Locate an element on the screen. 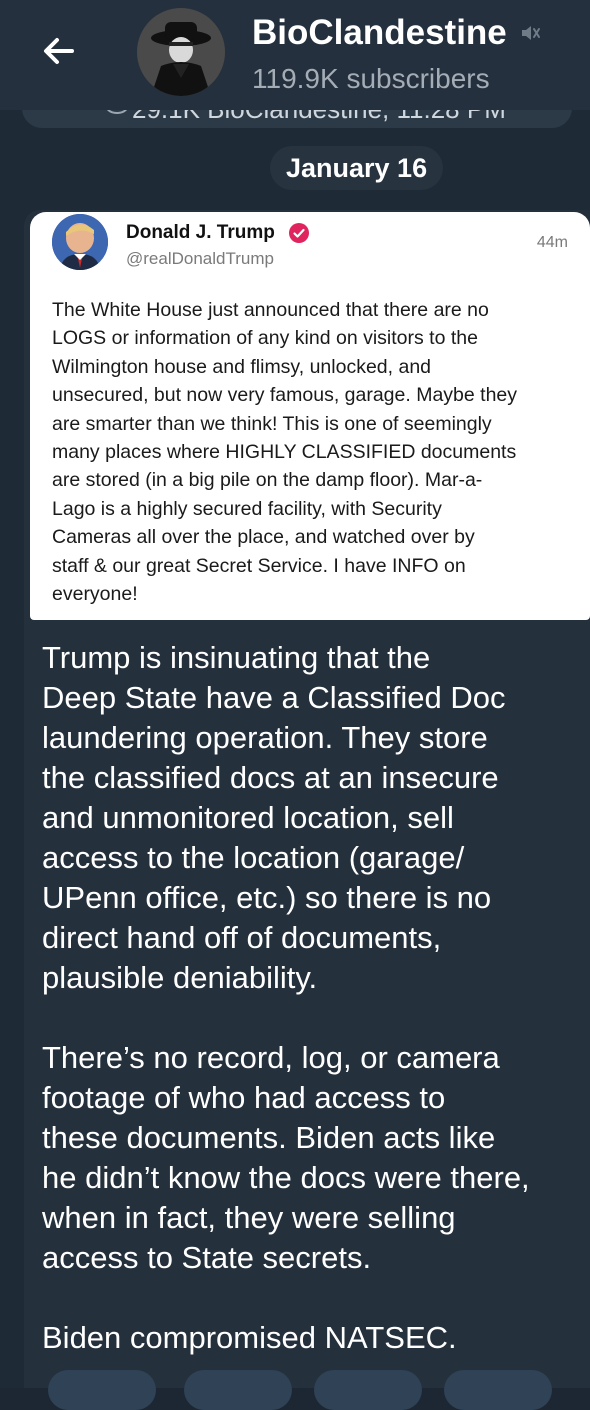 The image size is (590, 1410). back-button is located at coordinates (59, 51).